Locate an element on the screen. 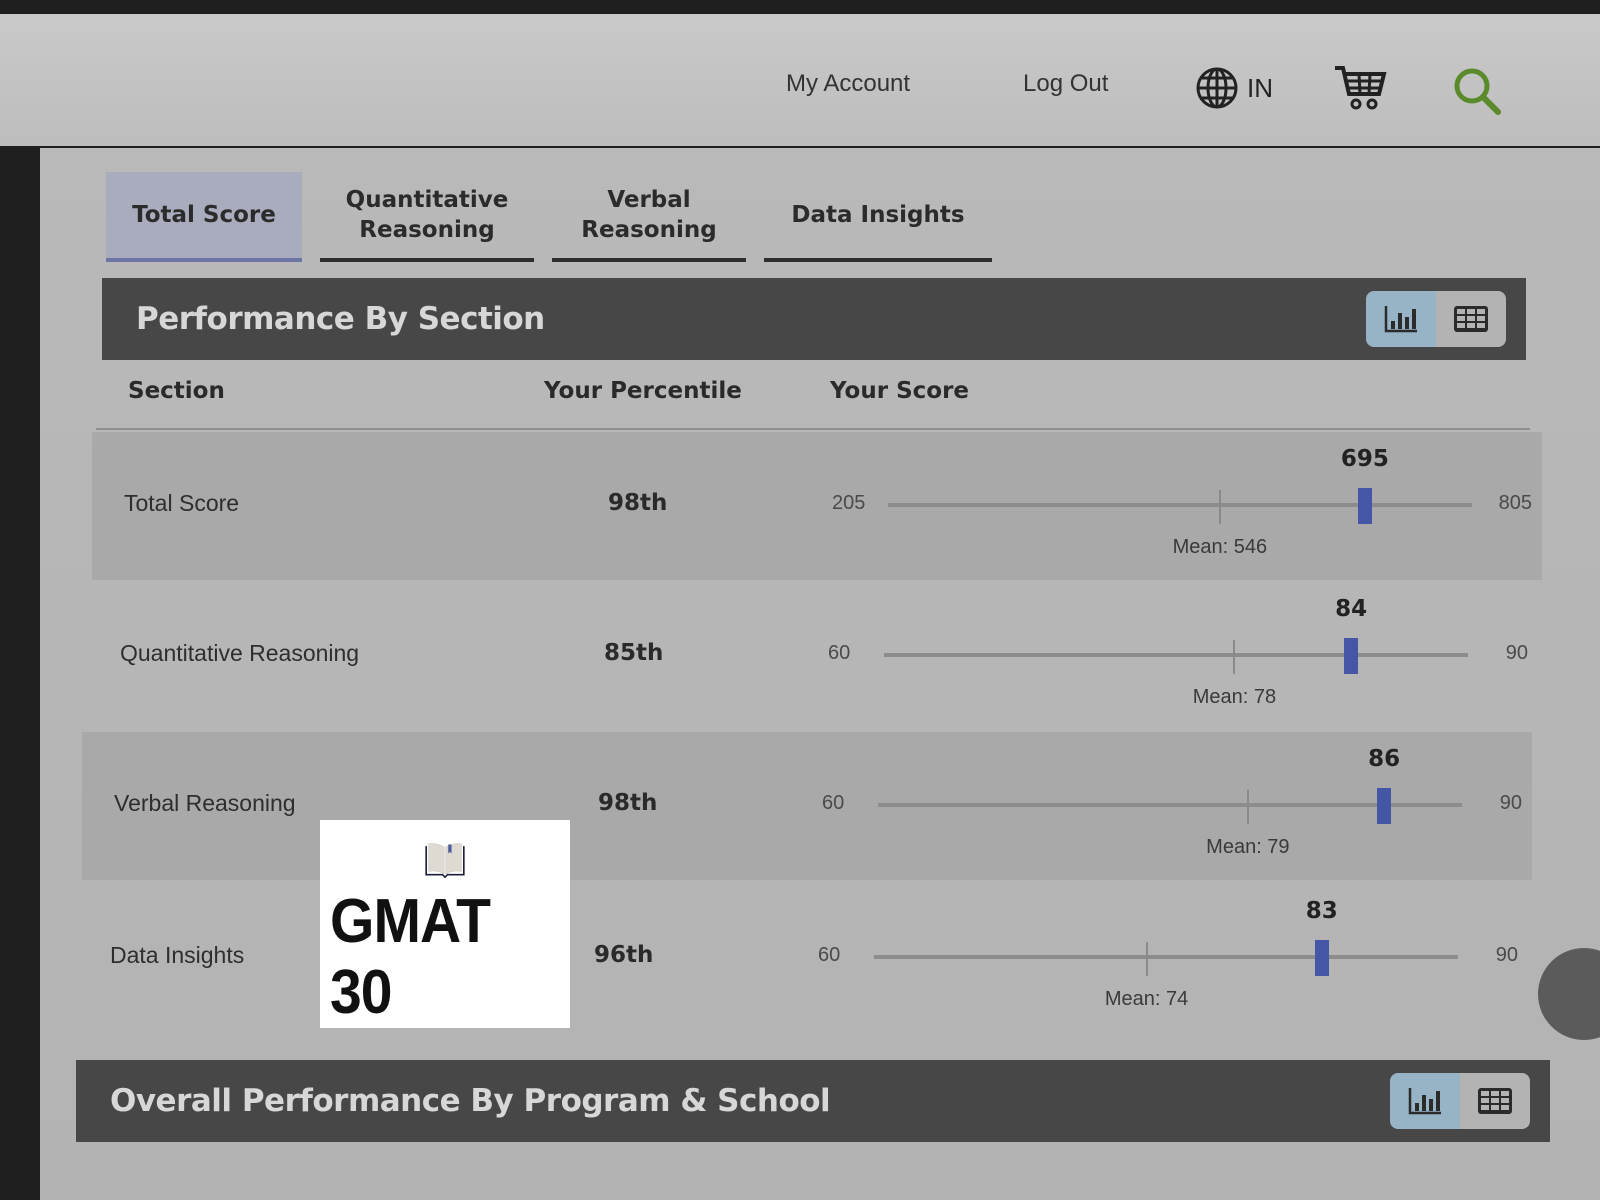 This screenshot has height=1200, width=1600. log-out-link: Log Out is located at coordinates (1065, 84).